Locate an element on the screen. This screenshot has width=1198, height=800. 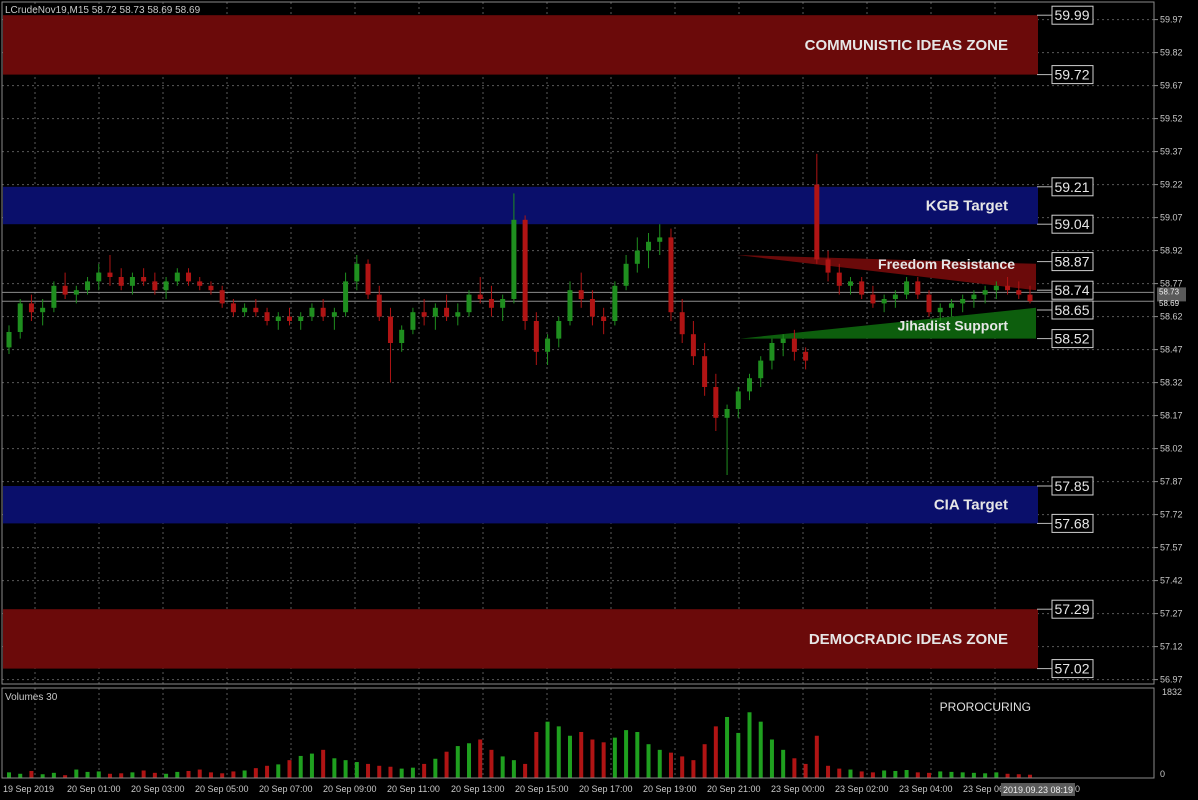
price-marker-label: 57.85 is located at coordinates (1071, 486).